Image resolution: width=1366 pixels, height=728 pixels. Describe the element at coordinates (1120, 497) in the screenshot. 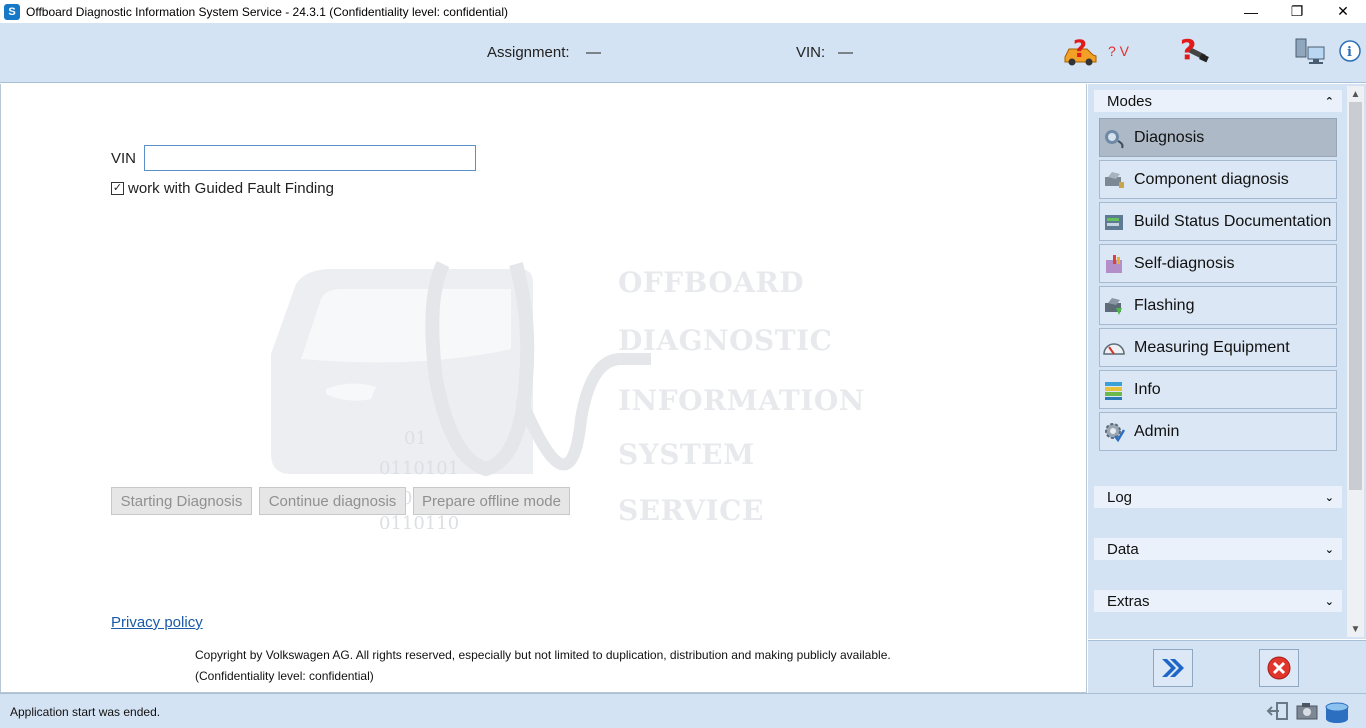

I see `log-header-label: Log` at that location.